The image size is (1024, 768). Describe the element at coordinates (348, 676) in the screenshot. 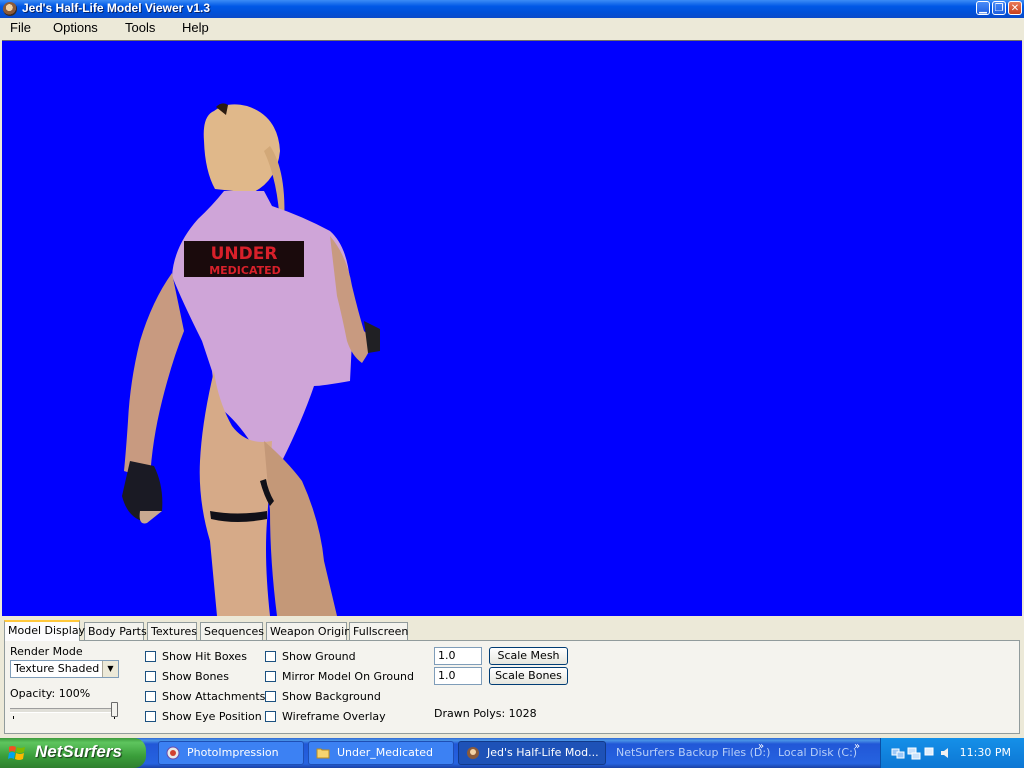

I see `mirror-model-label: Mirror Model On Ground` at that location.